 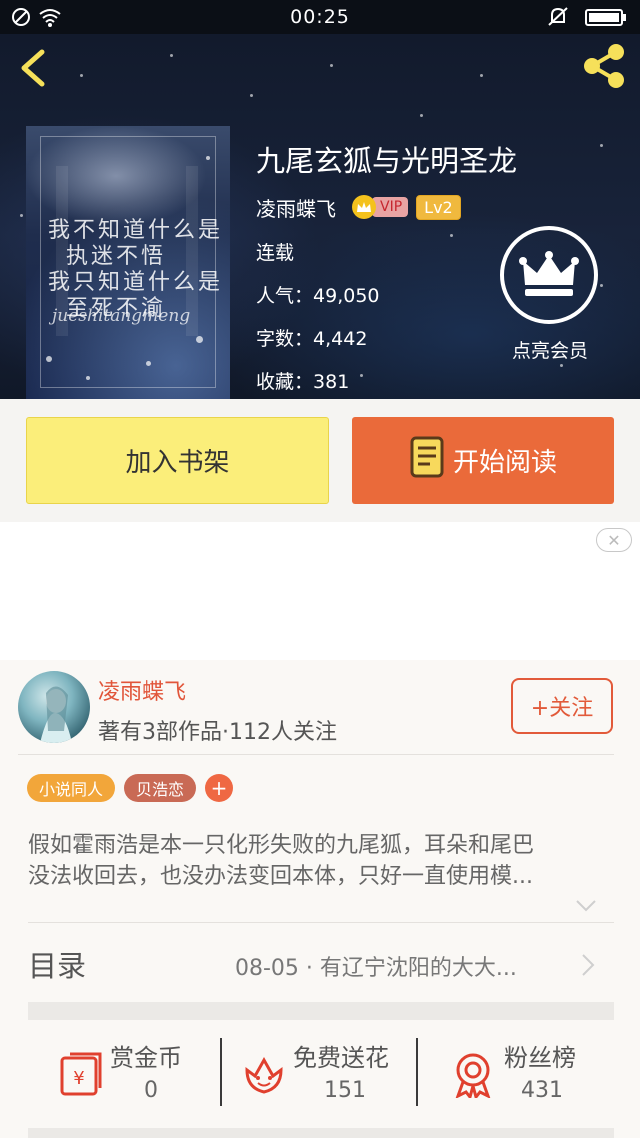 What do you see at coordinates (151, 1090) in the screenshot?
I see `reward-coin-value: 0` at bounding box center [151, 1090].